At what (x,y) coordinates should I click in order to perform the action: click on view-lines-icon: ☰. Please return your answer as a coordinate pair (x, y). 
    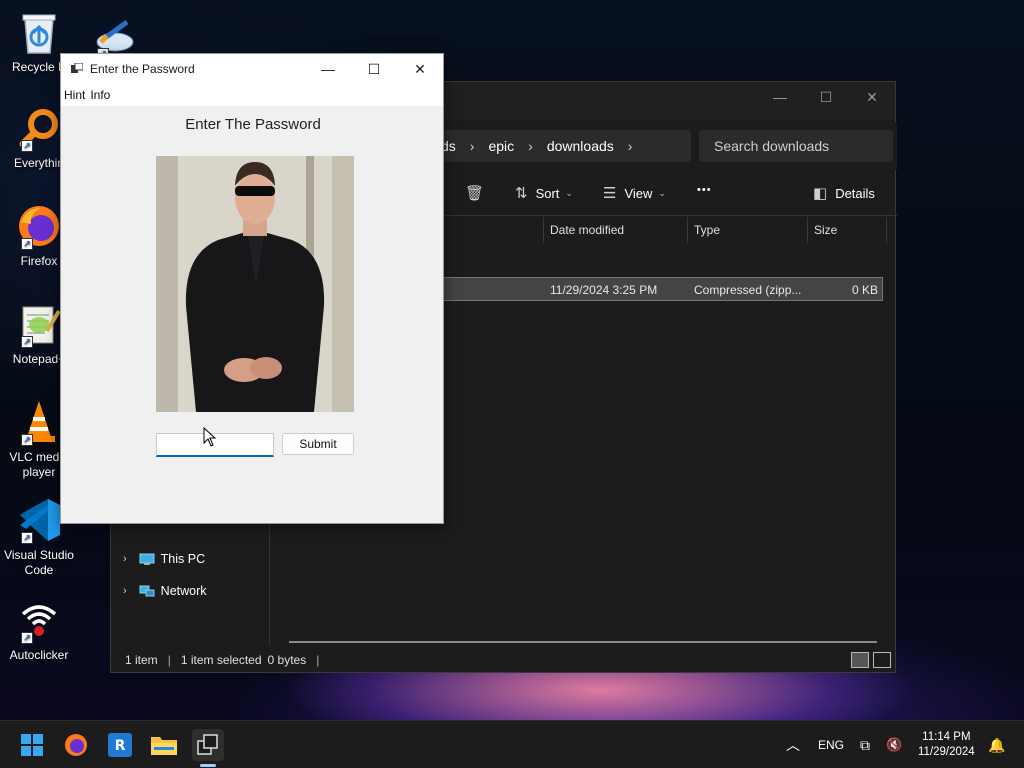
    Looking at the image, I should click on (610, 193).